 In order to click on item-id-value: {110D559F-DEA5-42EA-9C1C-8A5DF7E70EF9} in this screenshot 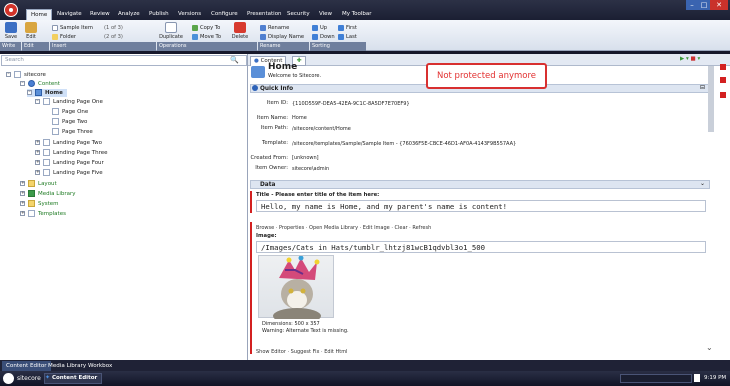, I will do `click(351, 104)`.